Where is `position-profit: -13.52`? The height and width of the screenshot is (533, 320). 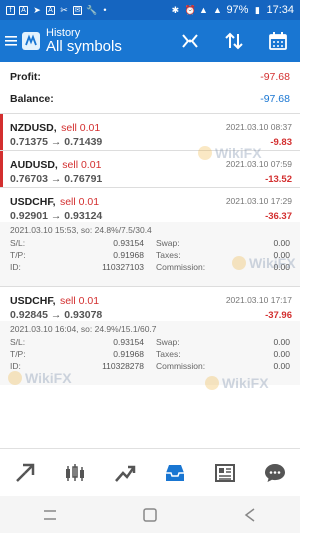
position-profit: -13.52 is located at coordinates (278, 179).